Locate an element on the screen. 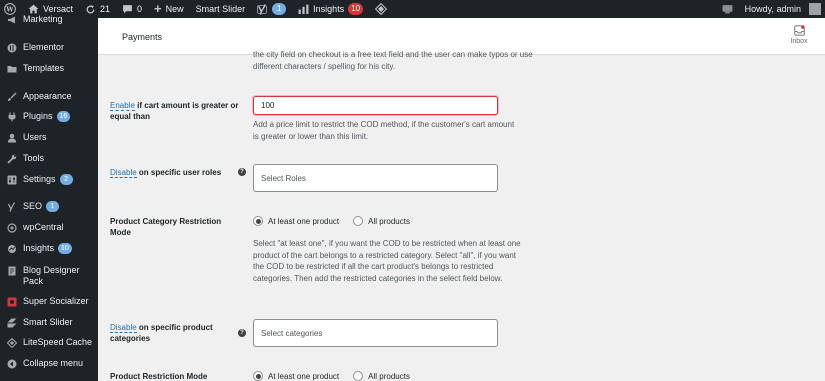 This screenshot has height=381, width=825. inbox-button: Inbox is located at coordinates (799, 35).